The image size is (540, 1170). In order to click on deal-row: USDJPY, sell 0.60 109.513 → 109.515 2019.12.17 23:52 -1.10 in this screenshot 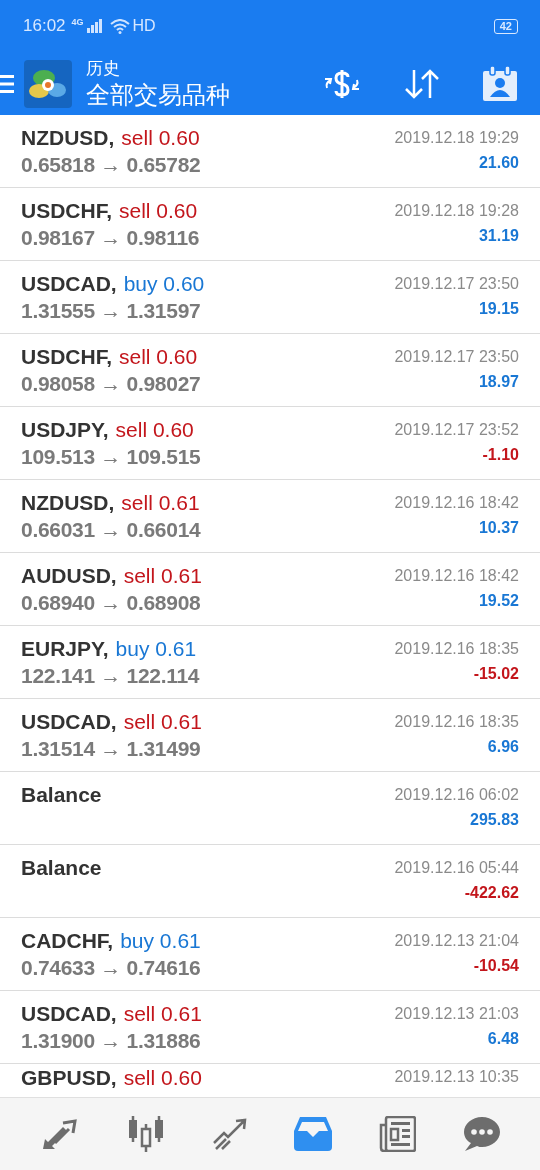, I will do `click(270, 443)`.